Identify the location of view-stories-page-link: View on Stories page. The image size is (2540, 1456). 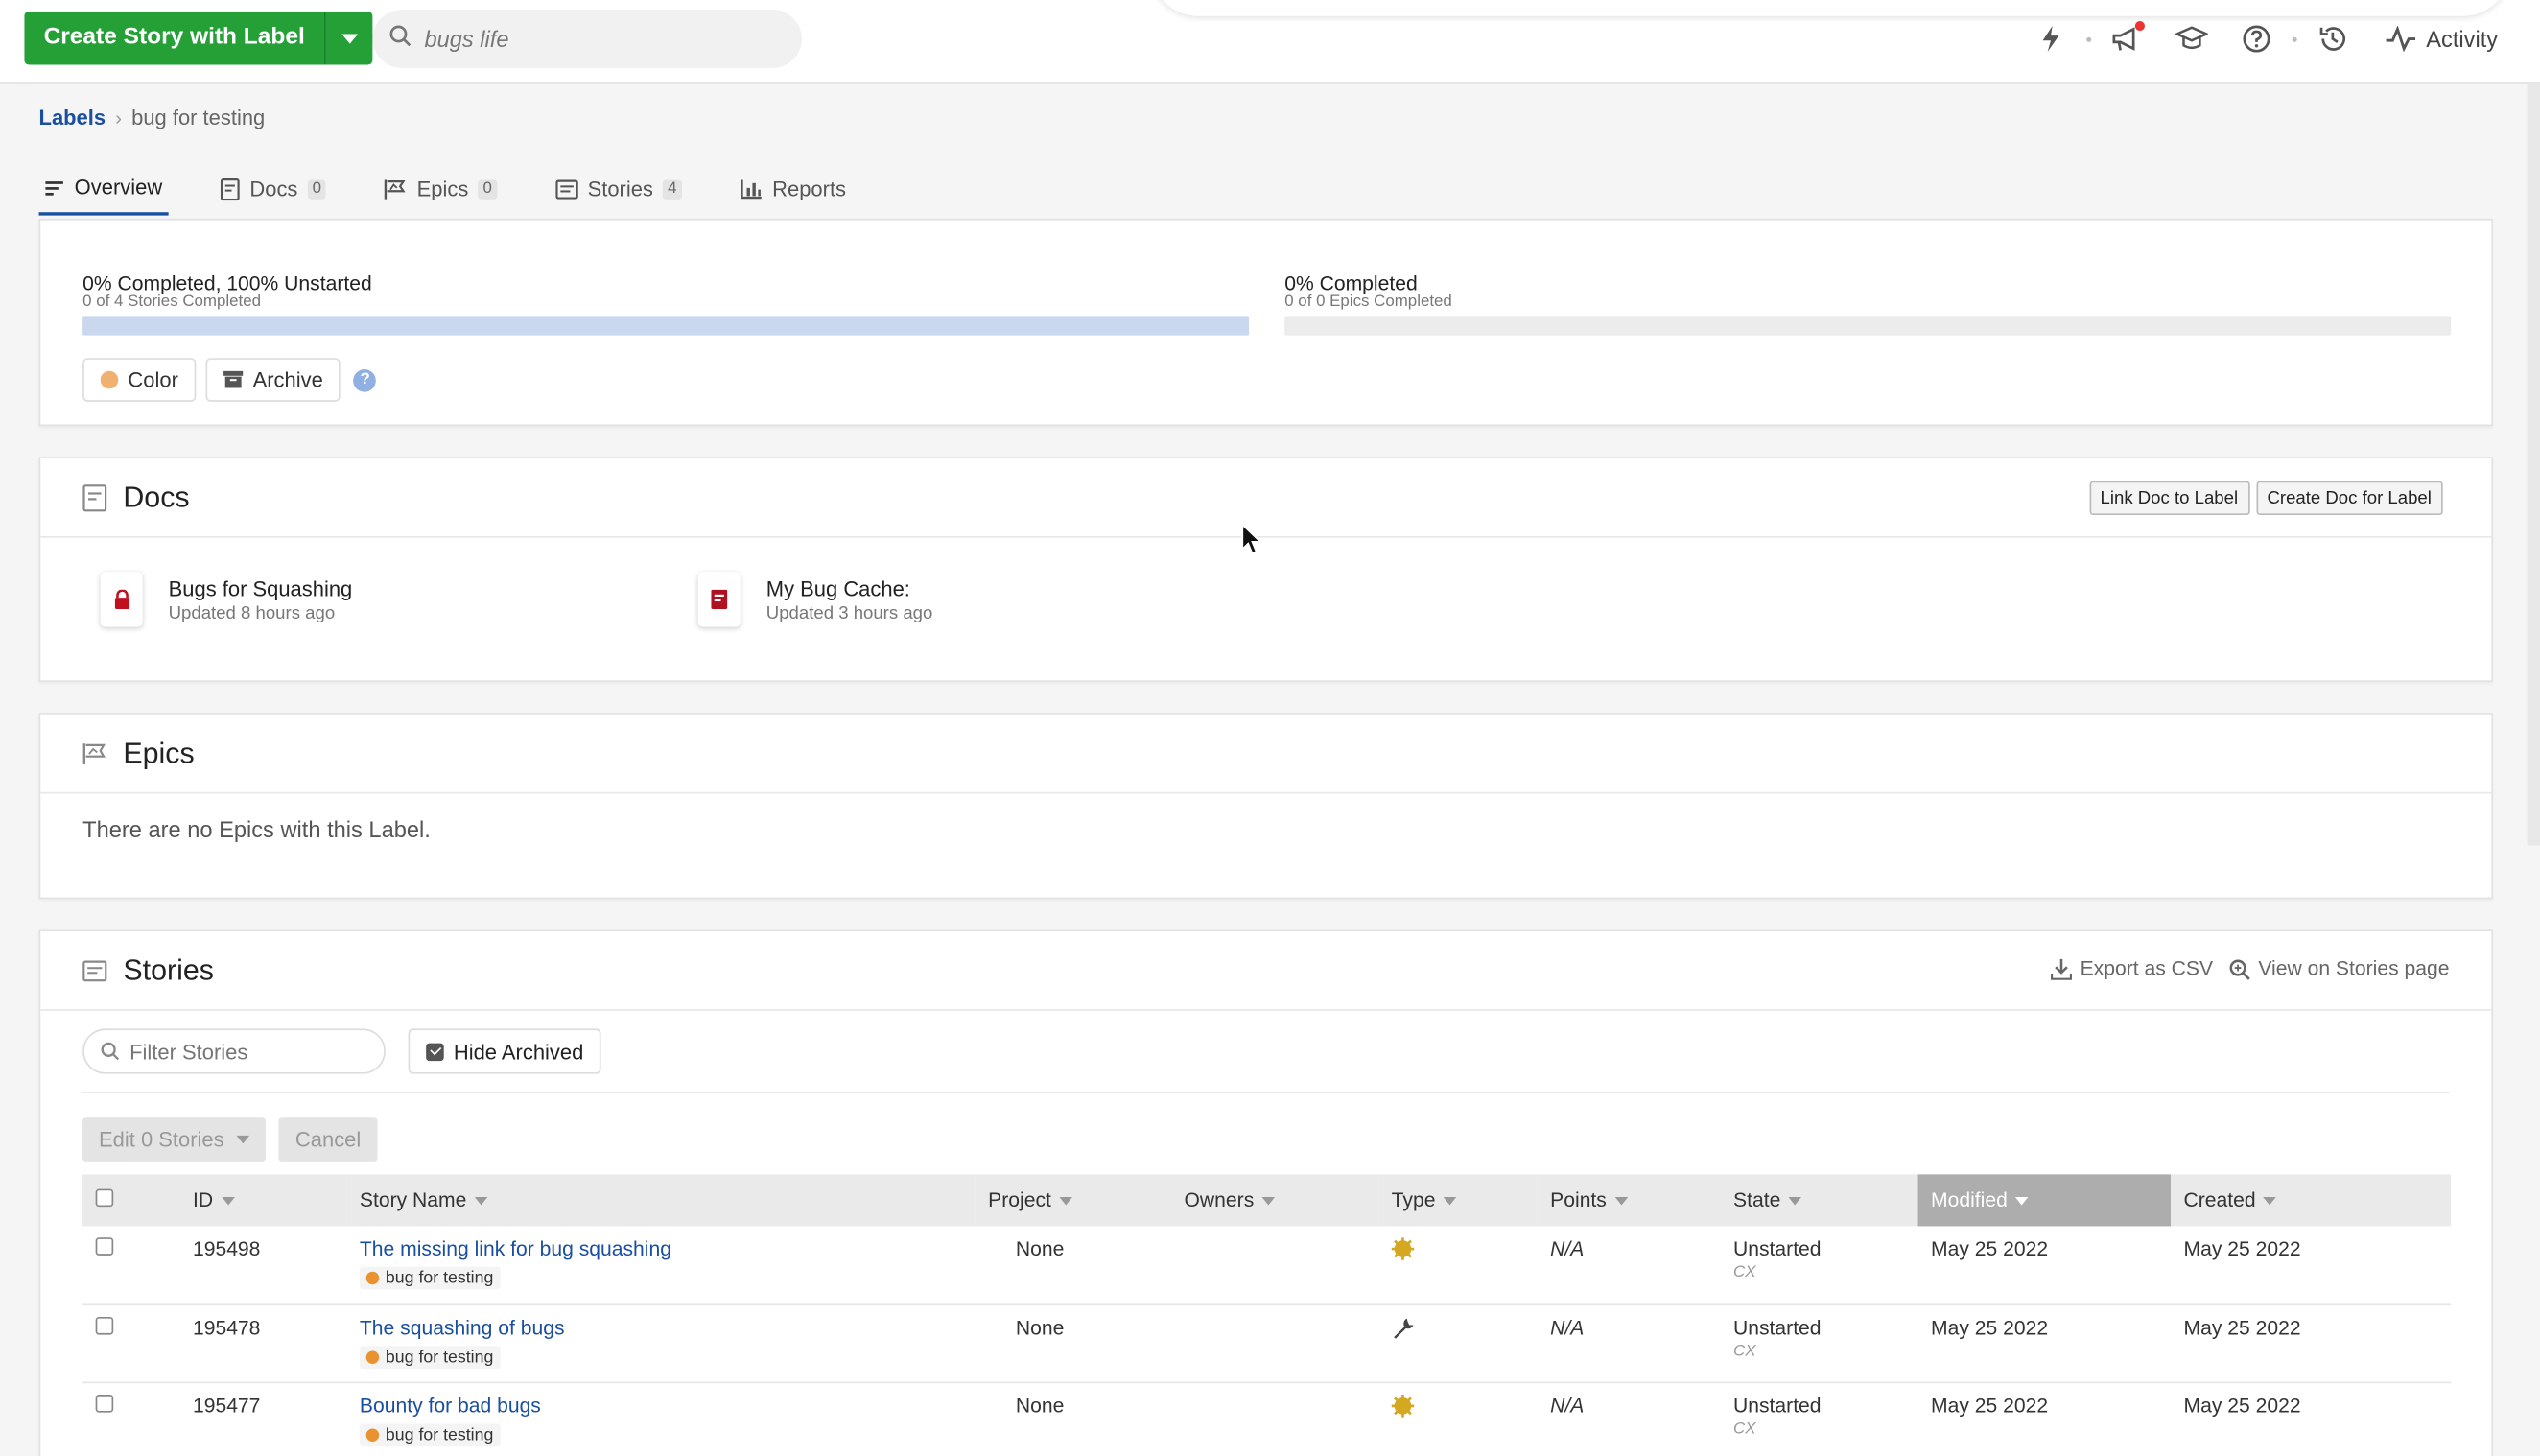
(2339, 969).